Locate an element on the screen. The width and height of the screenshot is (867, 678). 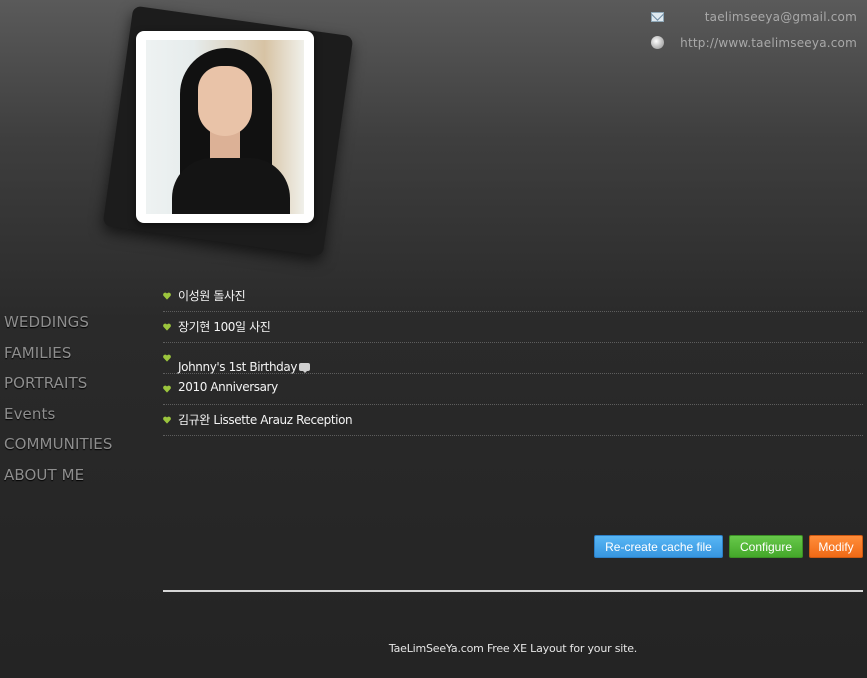
menu-item-communities: COMMUNITIES is located at coordinates (58, 450).